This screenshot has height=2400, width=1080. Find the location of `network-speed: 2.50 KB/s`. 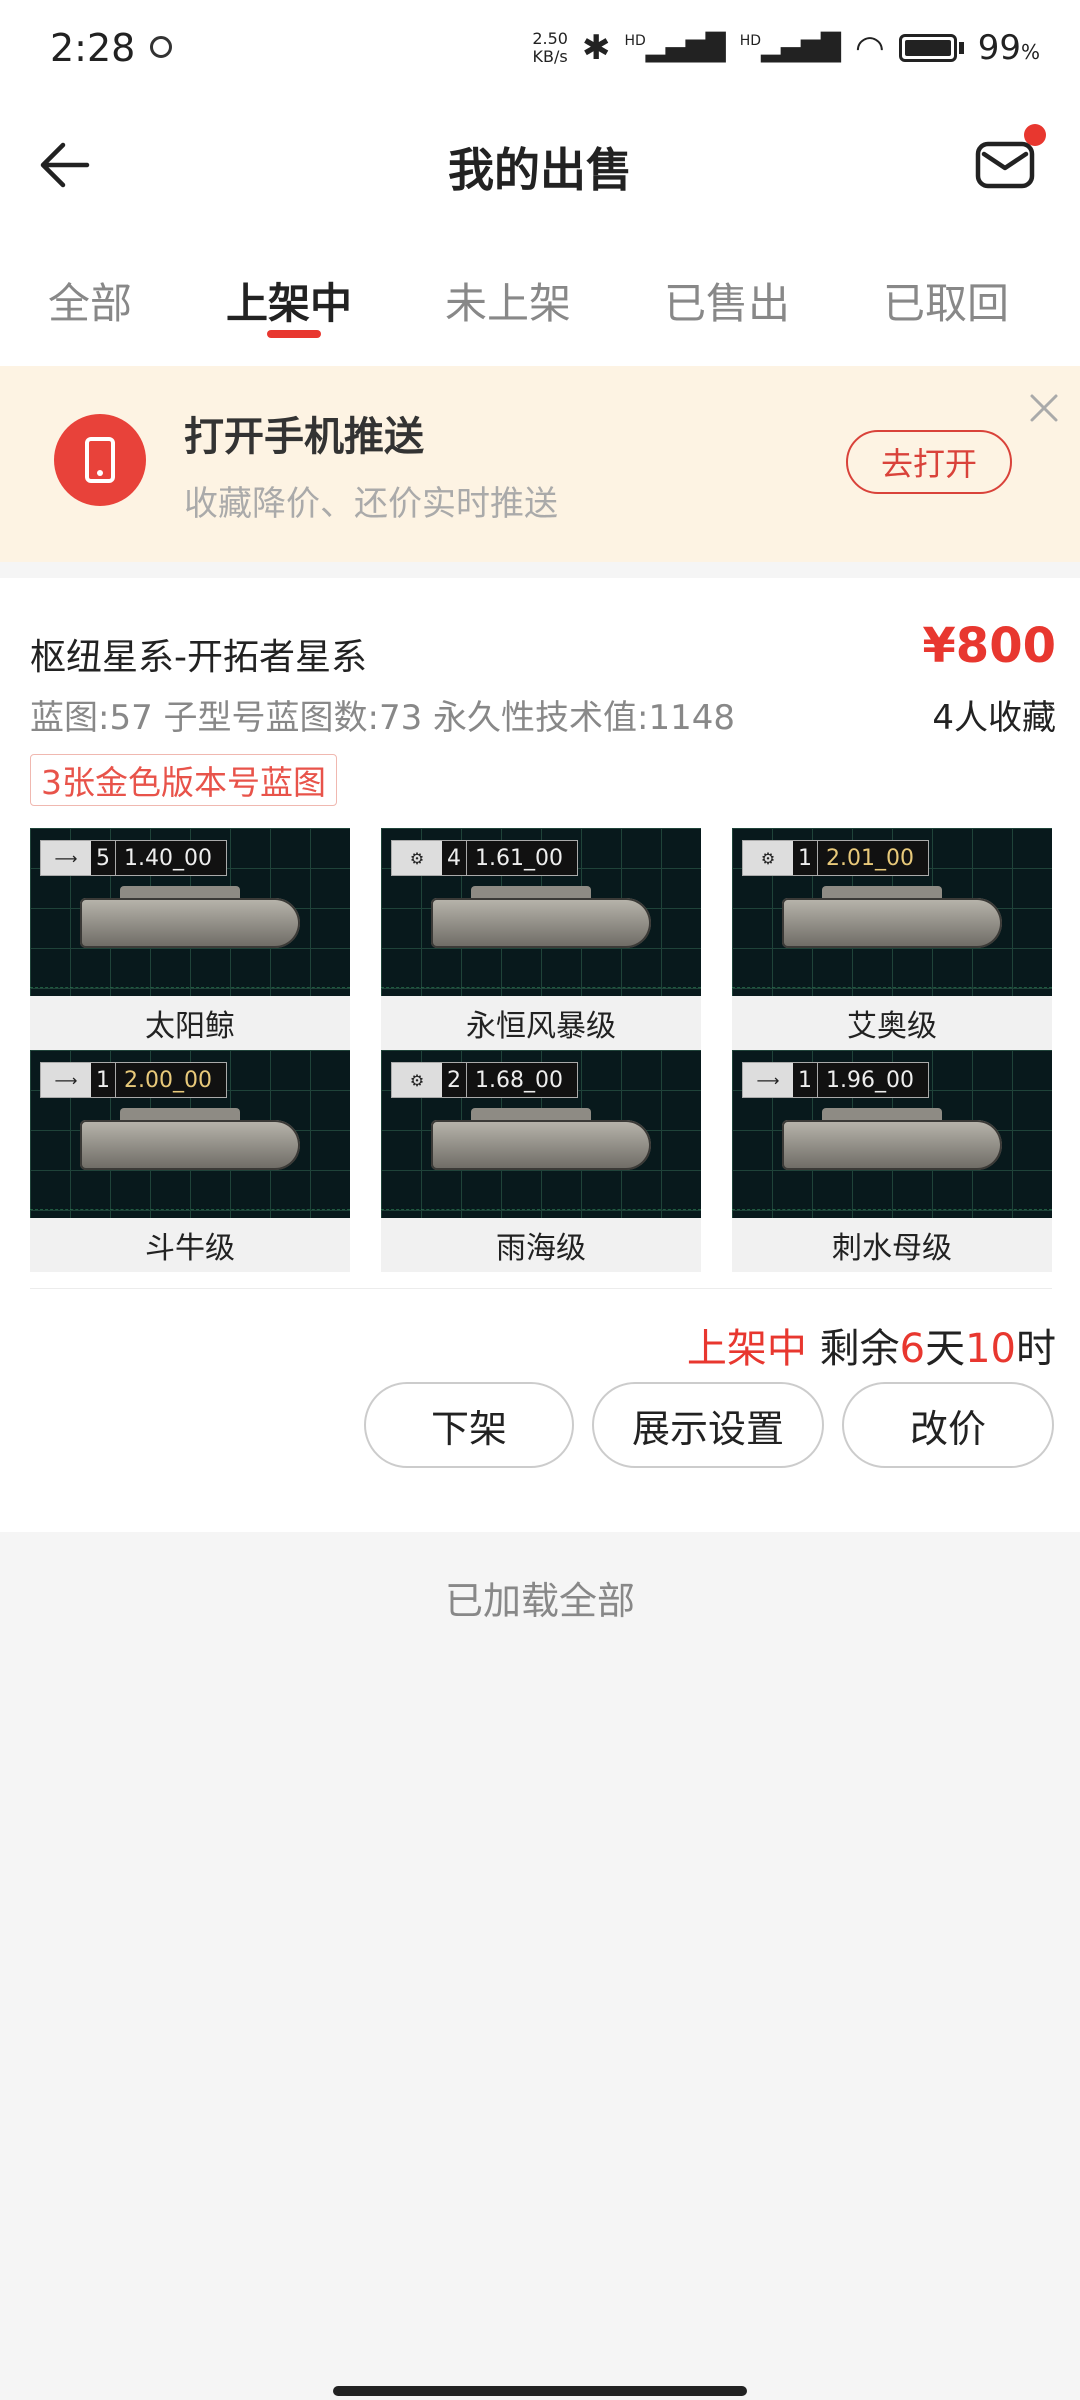

network-speed: 2.50 KB/s is located at coordinates (550, 47).